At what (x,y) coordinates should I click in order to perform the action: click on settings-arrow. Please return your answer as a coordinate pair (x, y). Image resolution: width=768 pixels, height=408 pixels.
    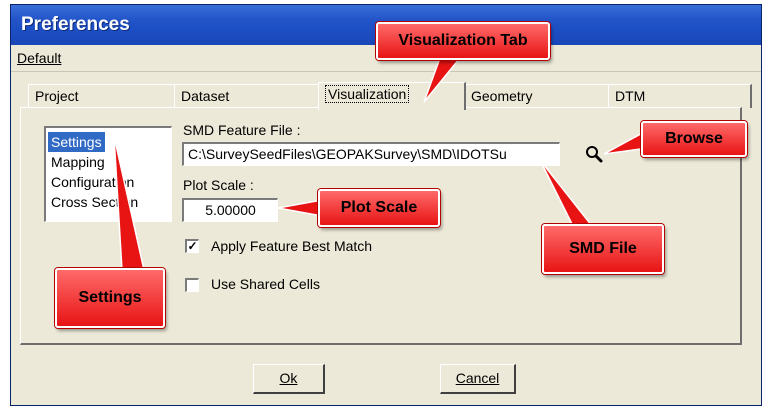
    Looking at the image, I should click on (129, 203).